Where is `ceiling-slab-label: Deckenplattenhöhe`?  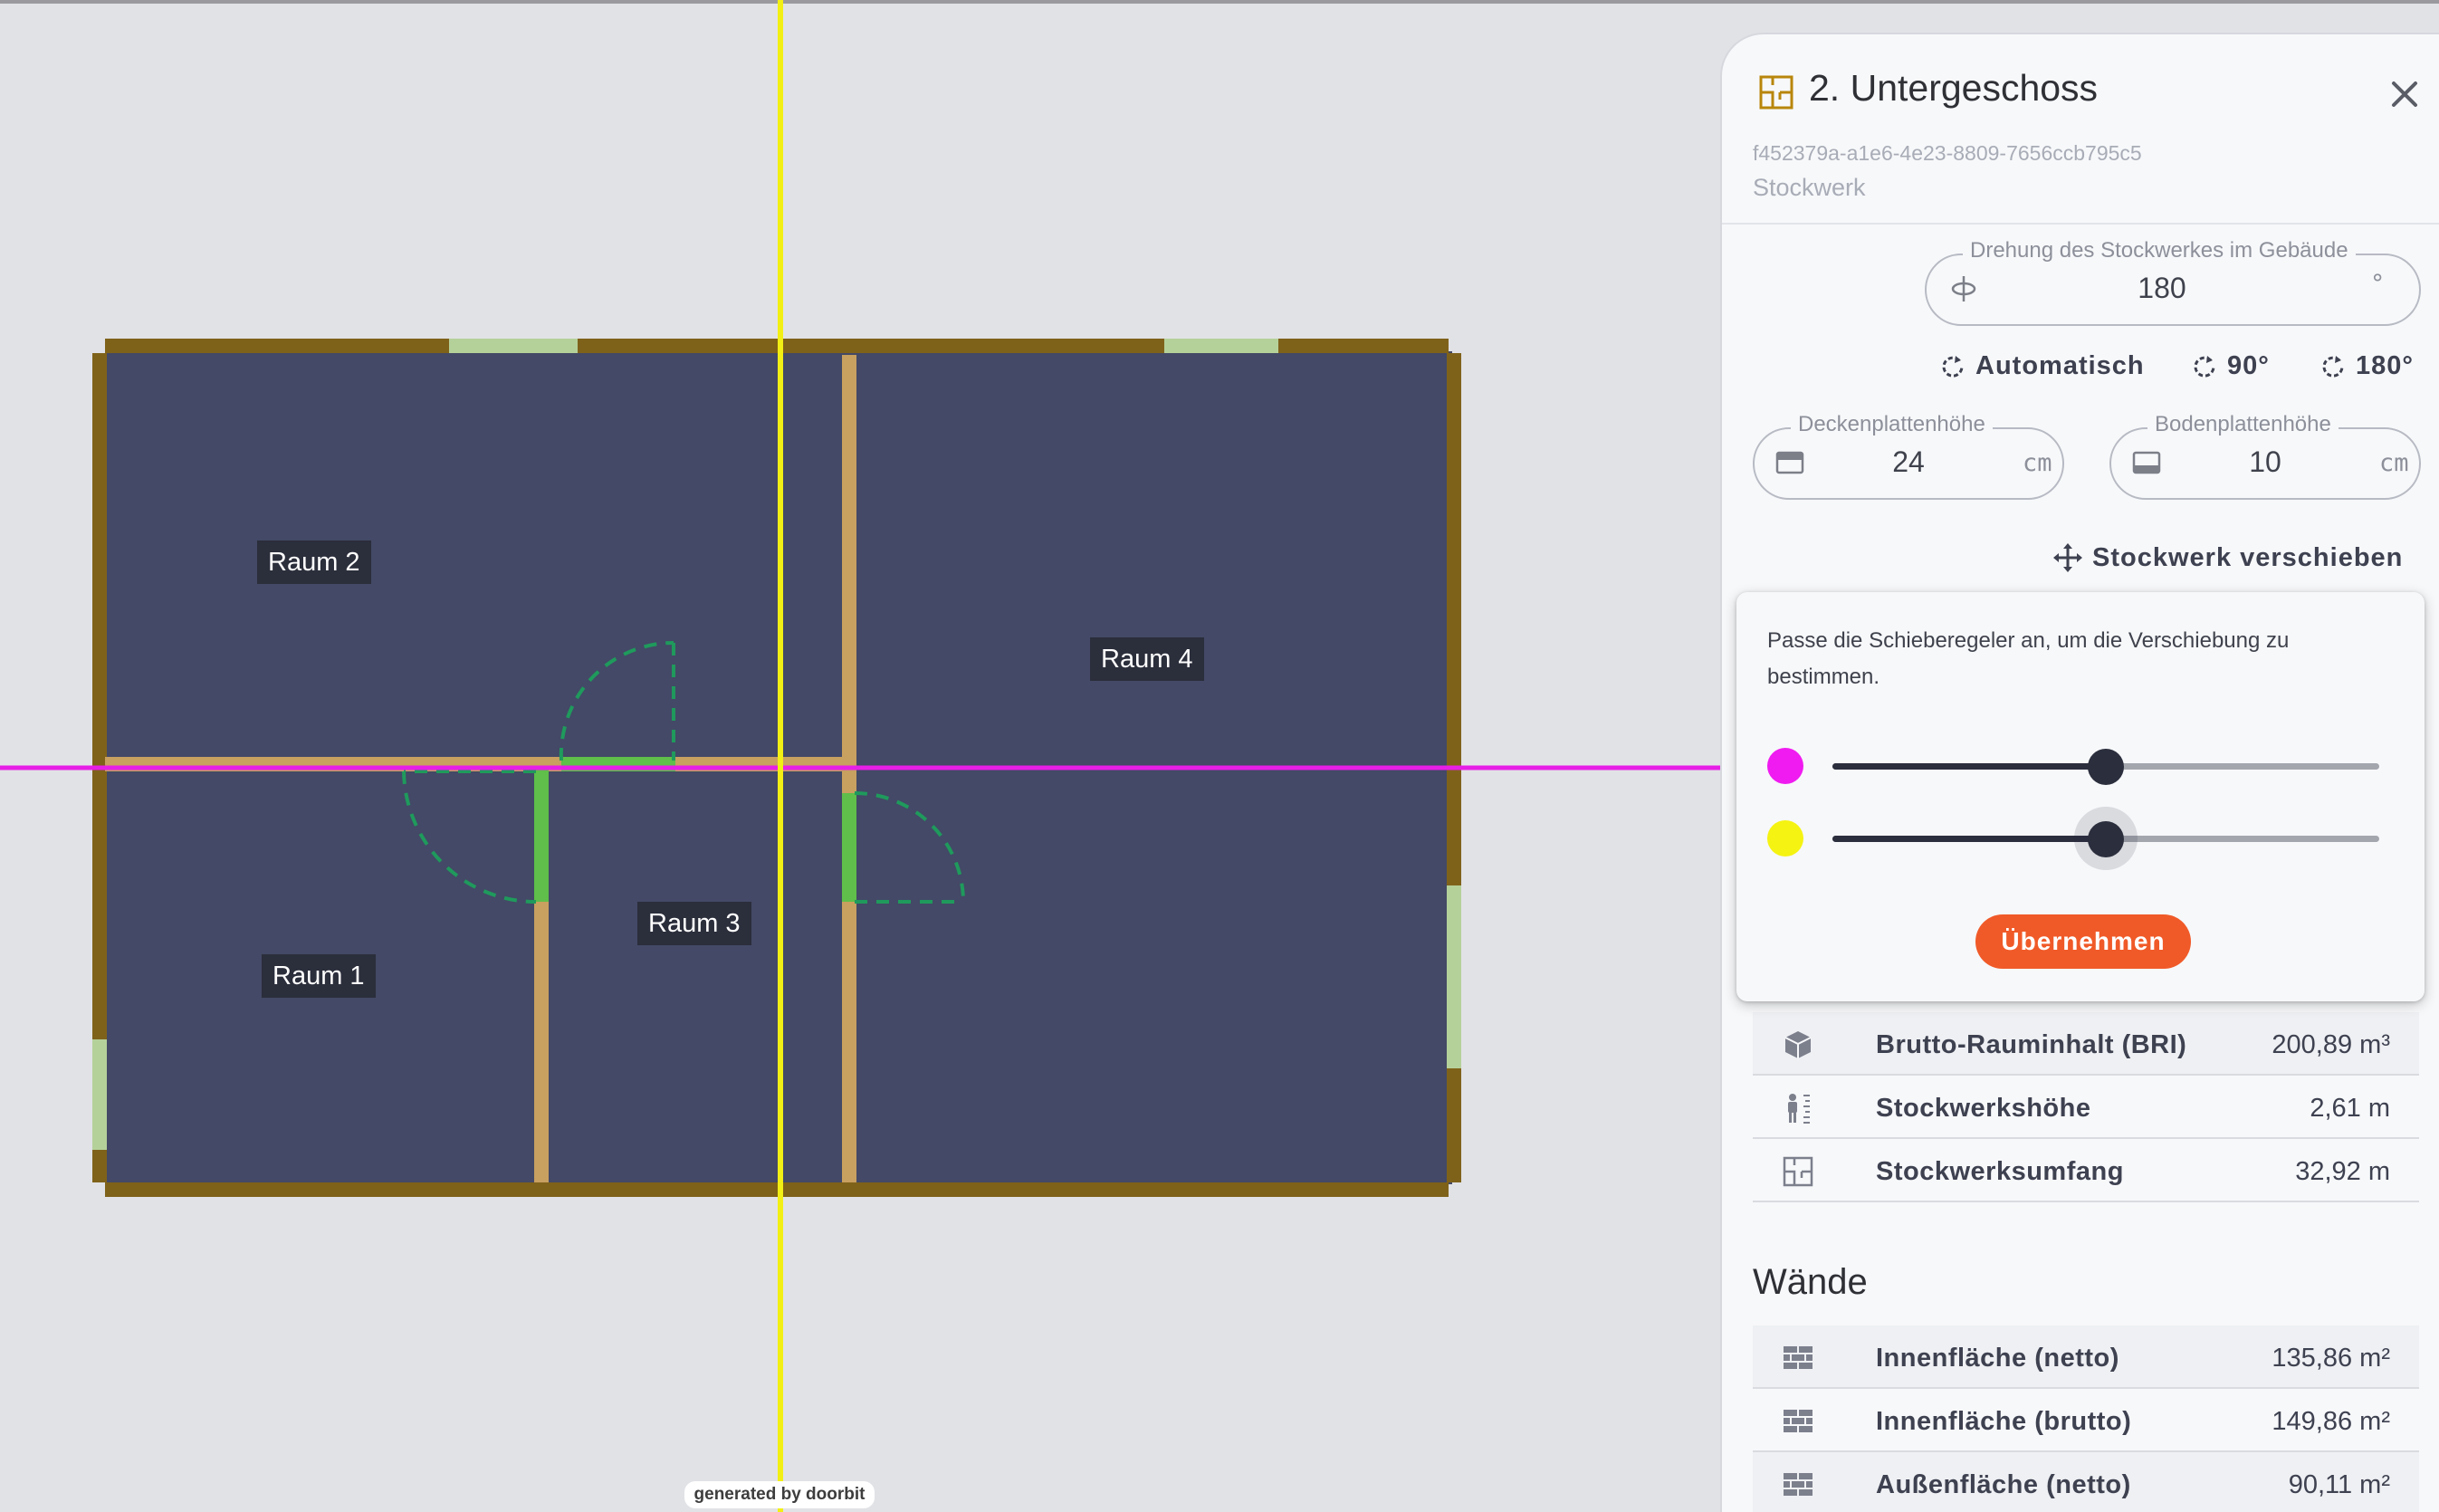
ceiling-slab-label: Deckenplattenhöhe is located at coordinates (1892, 424).